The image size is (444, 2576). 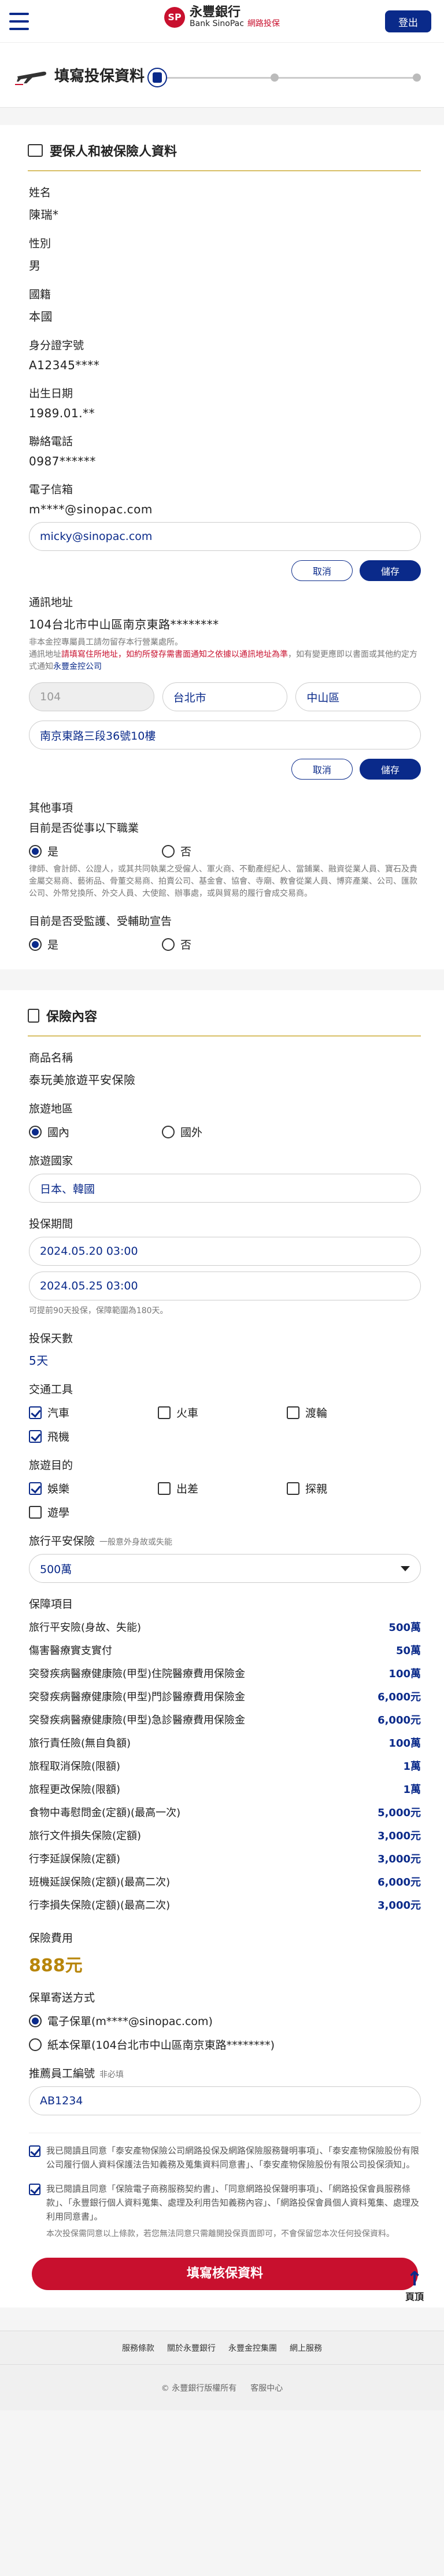 What do you see at coordinates (225, 2045) in the screenshot?
I see `delivery-paper-radio: 紙本保單(104台北市中山區南京東路********)` at bounding box center [225, 2045].